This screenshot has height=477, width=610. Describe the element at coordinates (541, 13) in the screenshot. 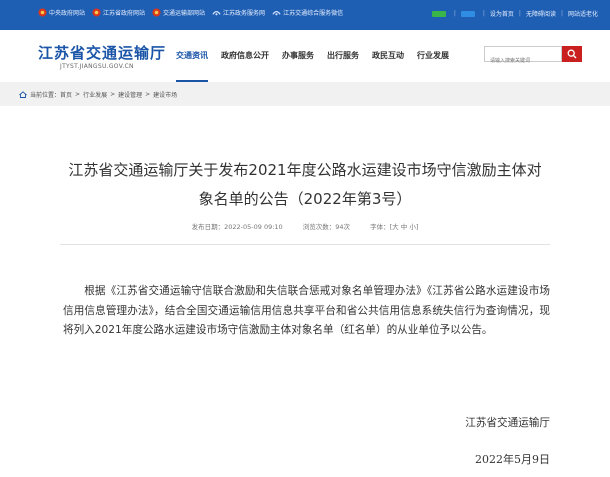

I see `accessible-reading-link: 无障碍阅读` at that location.